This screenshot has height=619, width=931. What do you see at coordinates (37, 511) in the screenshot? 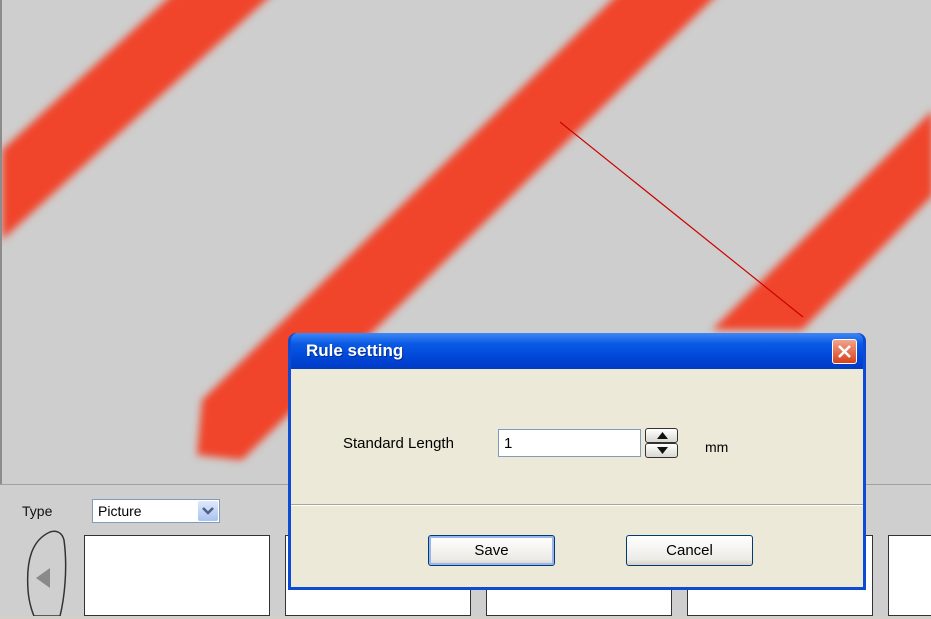
I see `type-label: Type` at bounding box center [37, 511].